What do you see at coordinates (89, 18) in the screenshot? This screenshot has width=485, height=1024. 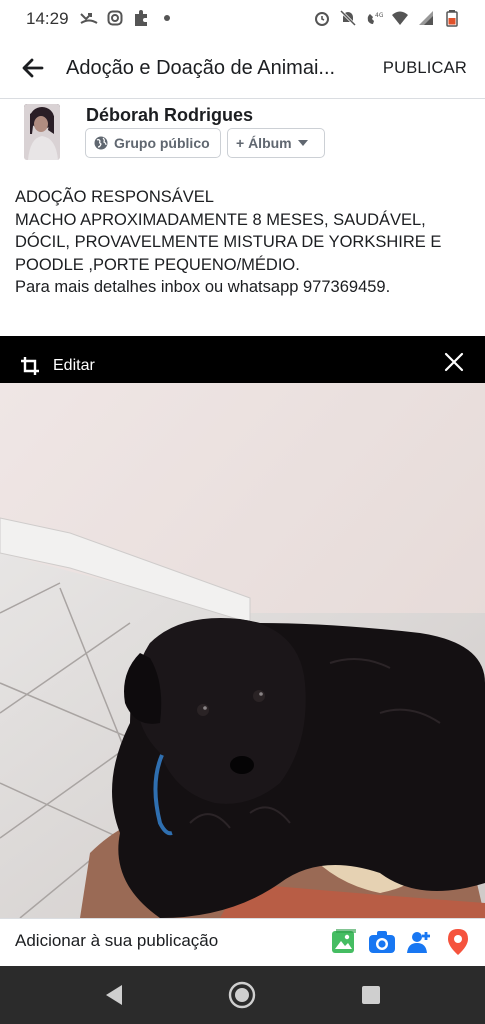 I see `missed-call-icon` at bounding box center [89, 18].